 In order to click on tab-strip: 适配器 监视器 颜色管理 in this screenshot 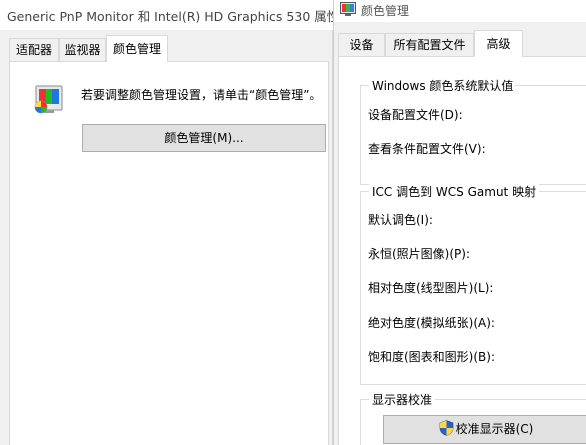, I will do `click(169, 48)`.